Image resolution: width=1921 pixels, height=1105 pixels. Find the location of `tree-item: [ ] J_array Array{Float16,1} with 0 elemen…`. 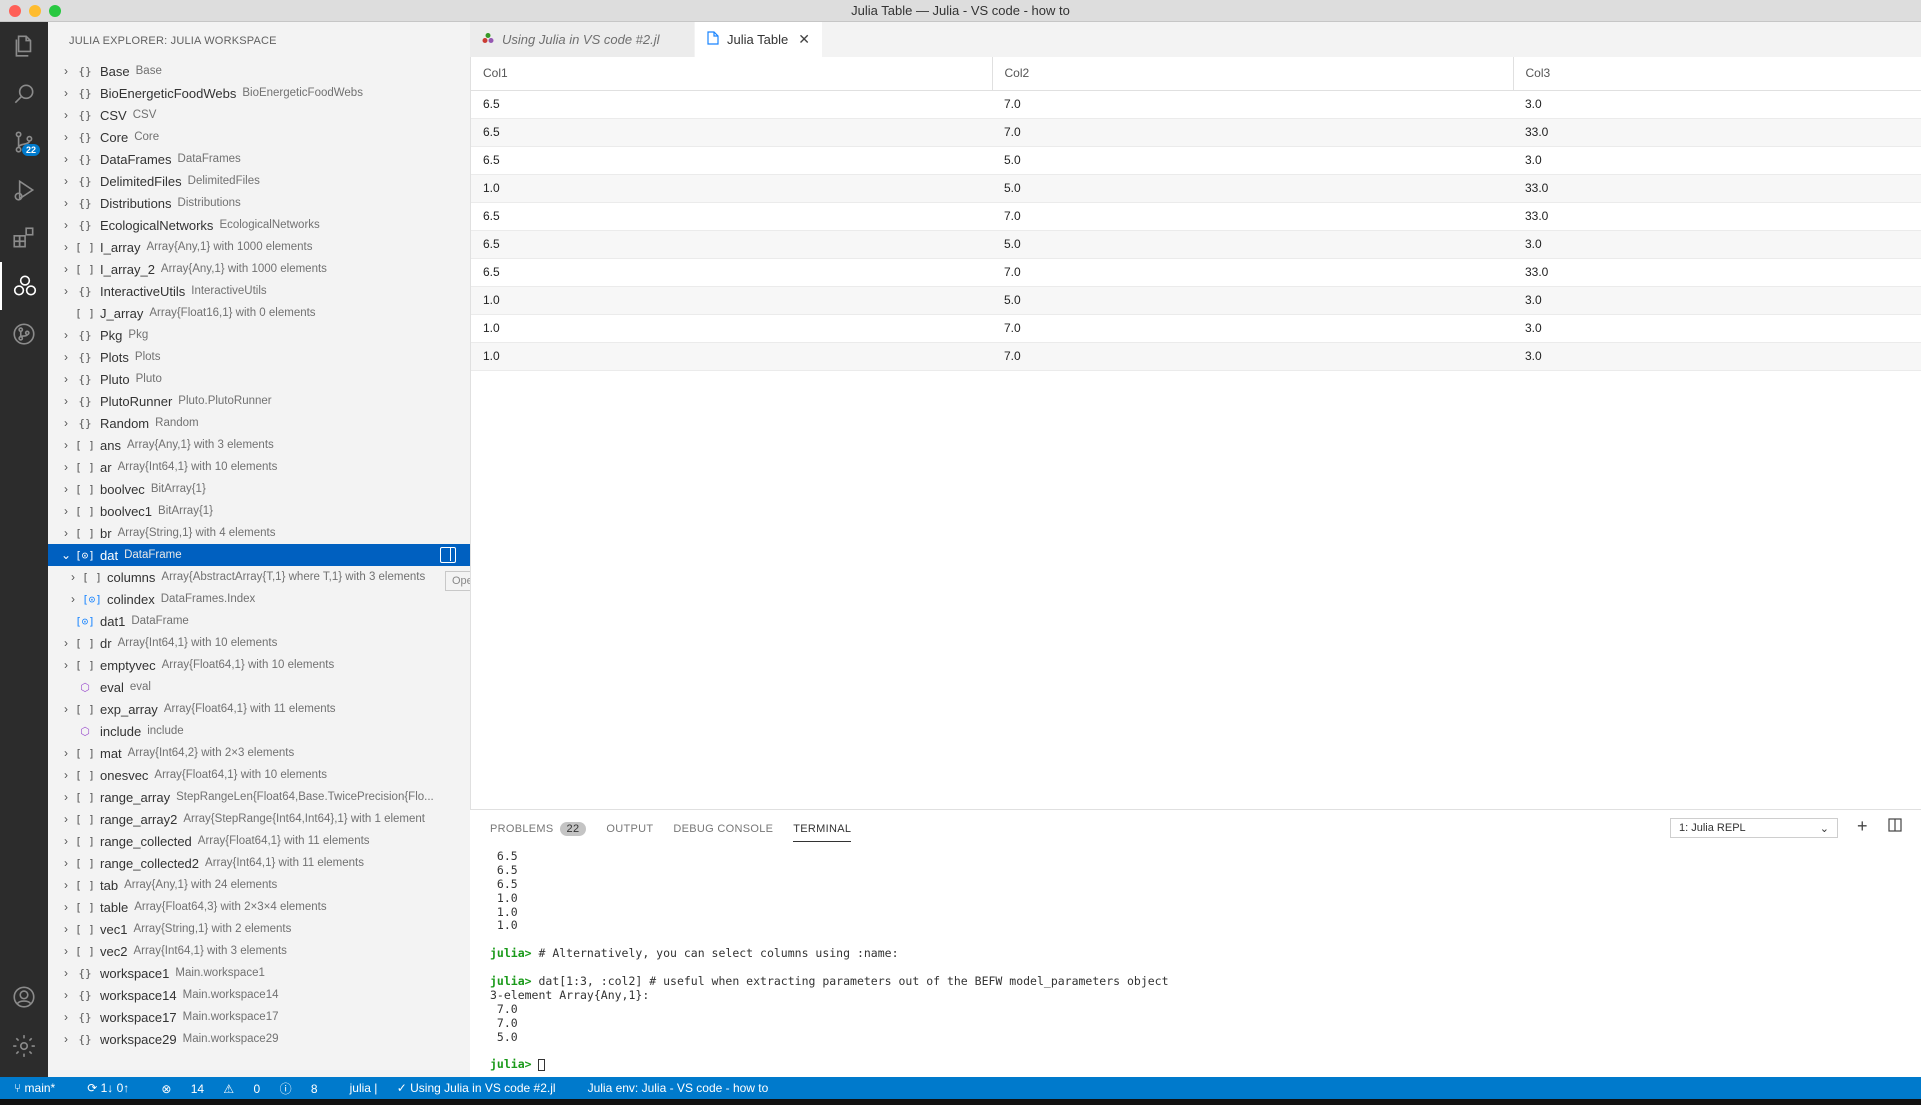

tree-item: [ ] J_array Array{Float16,1} with 0 elemen… is located at coordinates (259, 313).